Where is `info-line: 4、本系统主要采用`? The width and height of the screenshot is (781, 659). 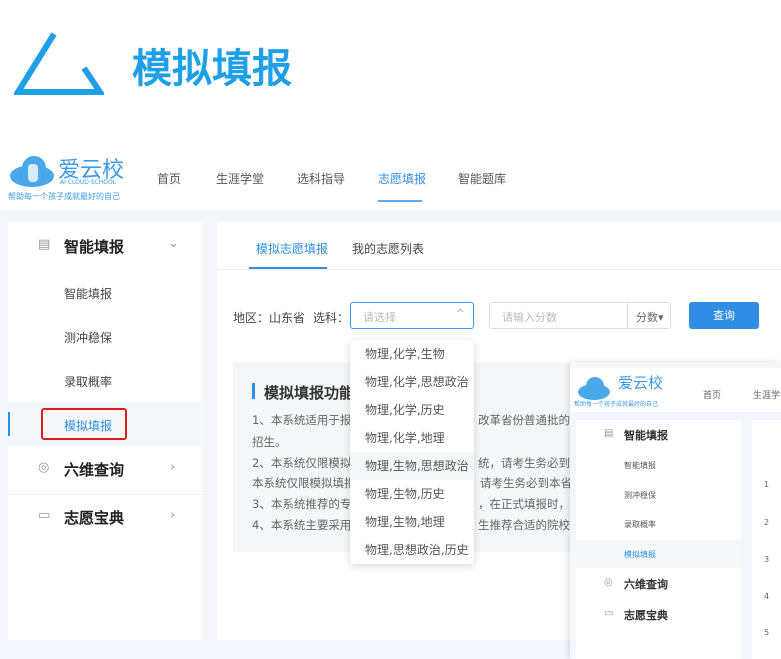 info-line: 4、本系统主要采用 is located at coordinates (302, 525).